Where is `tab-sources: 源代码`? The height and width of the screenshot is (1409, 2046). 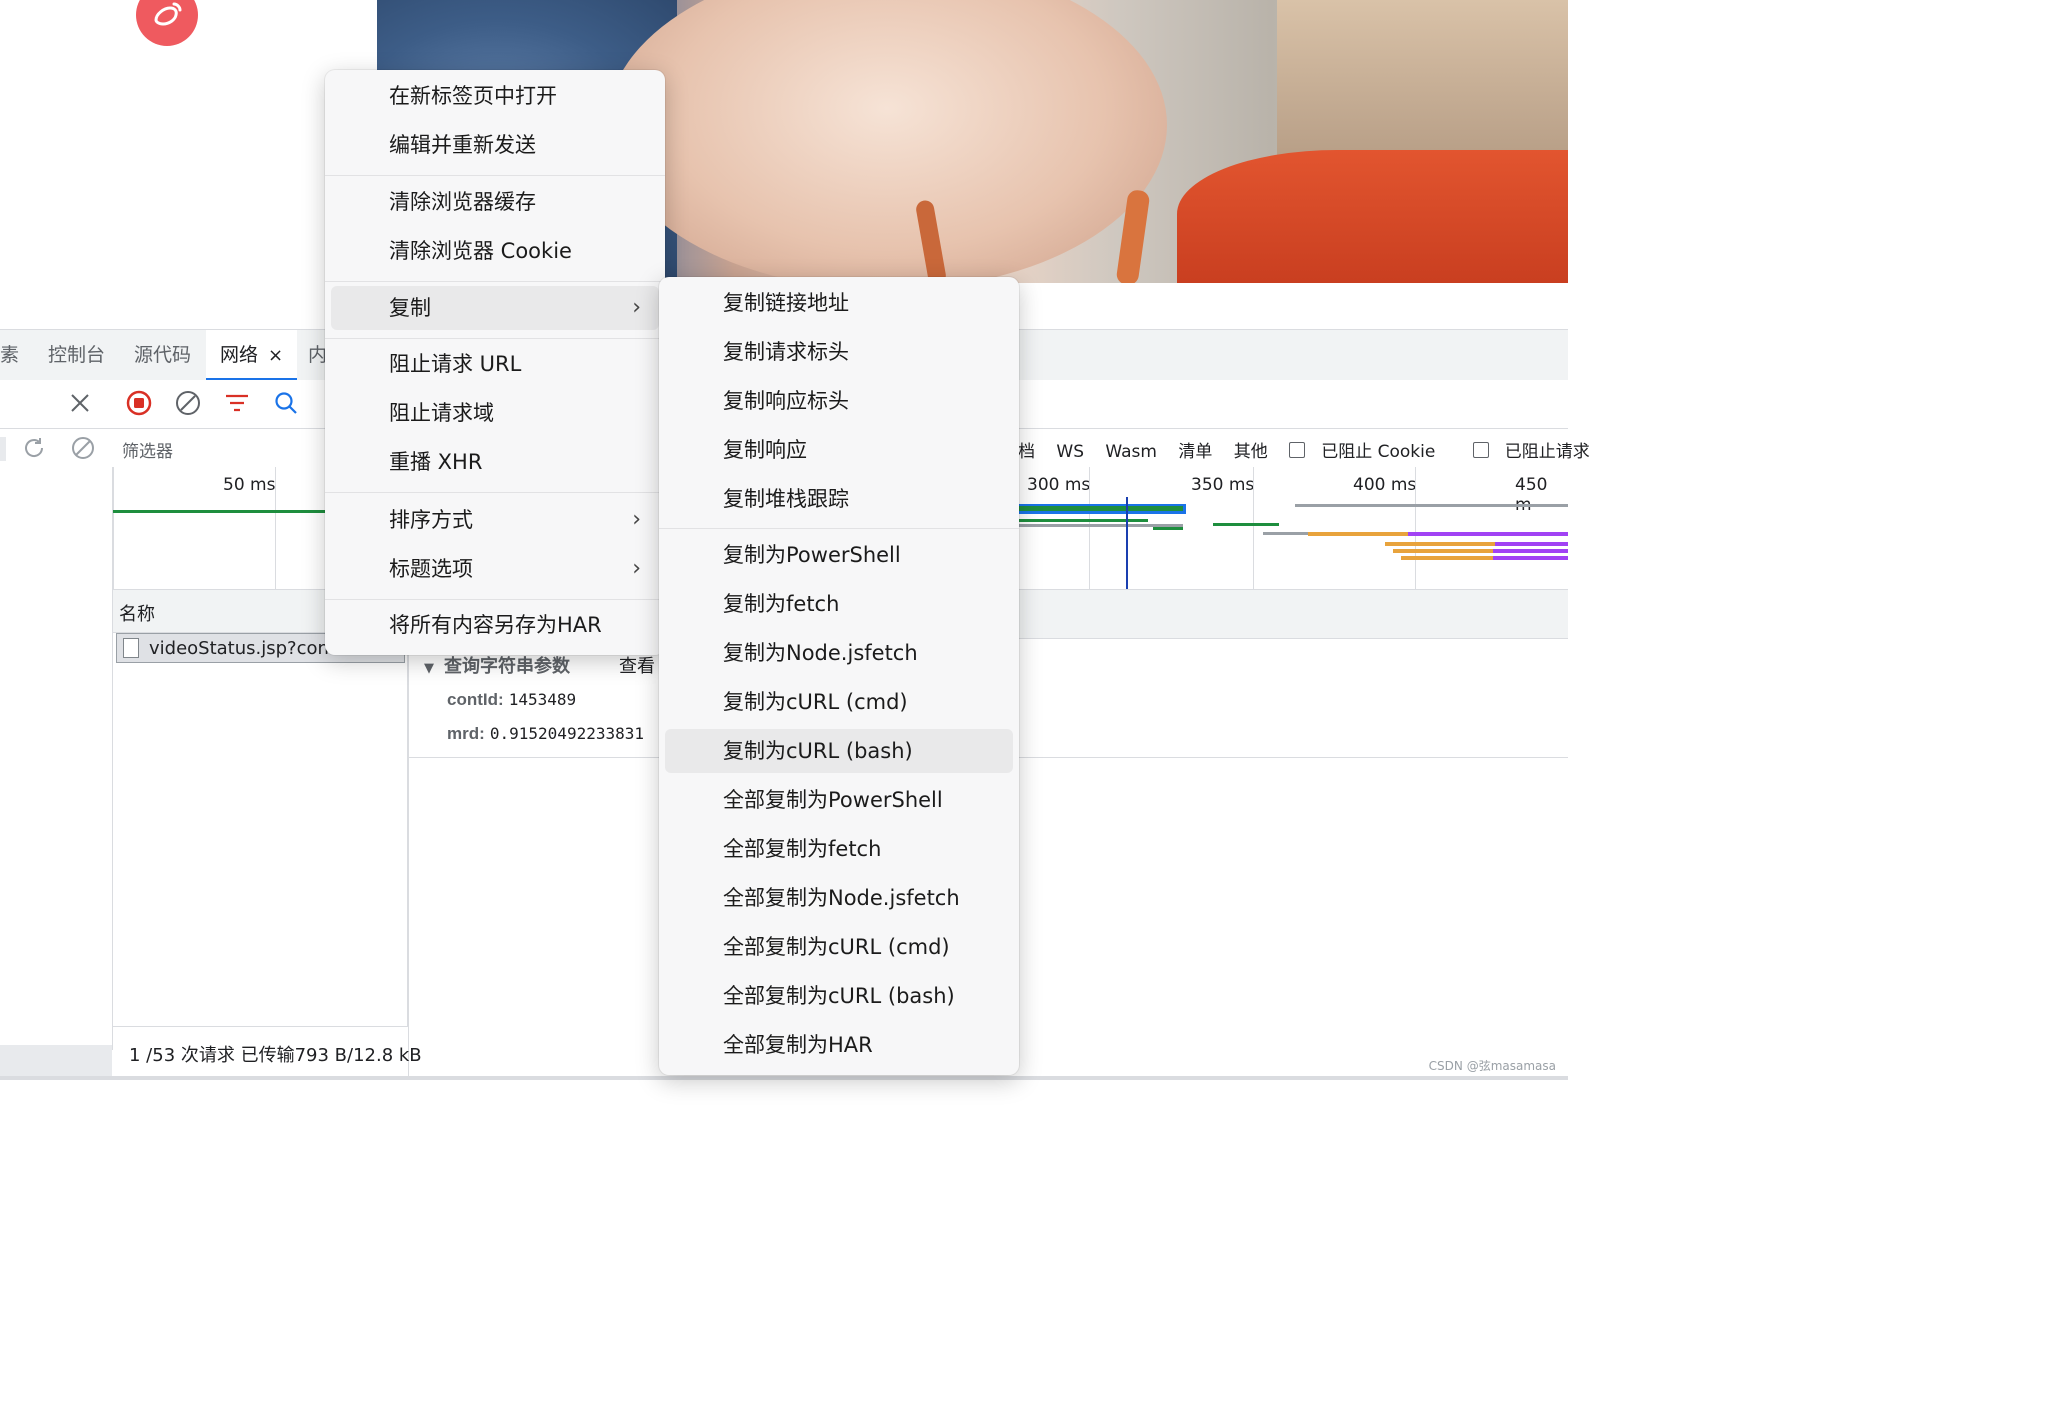 tab-sources: 源代码 is located at coordinates (162, 354).